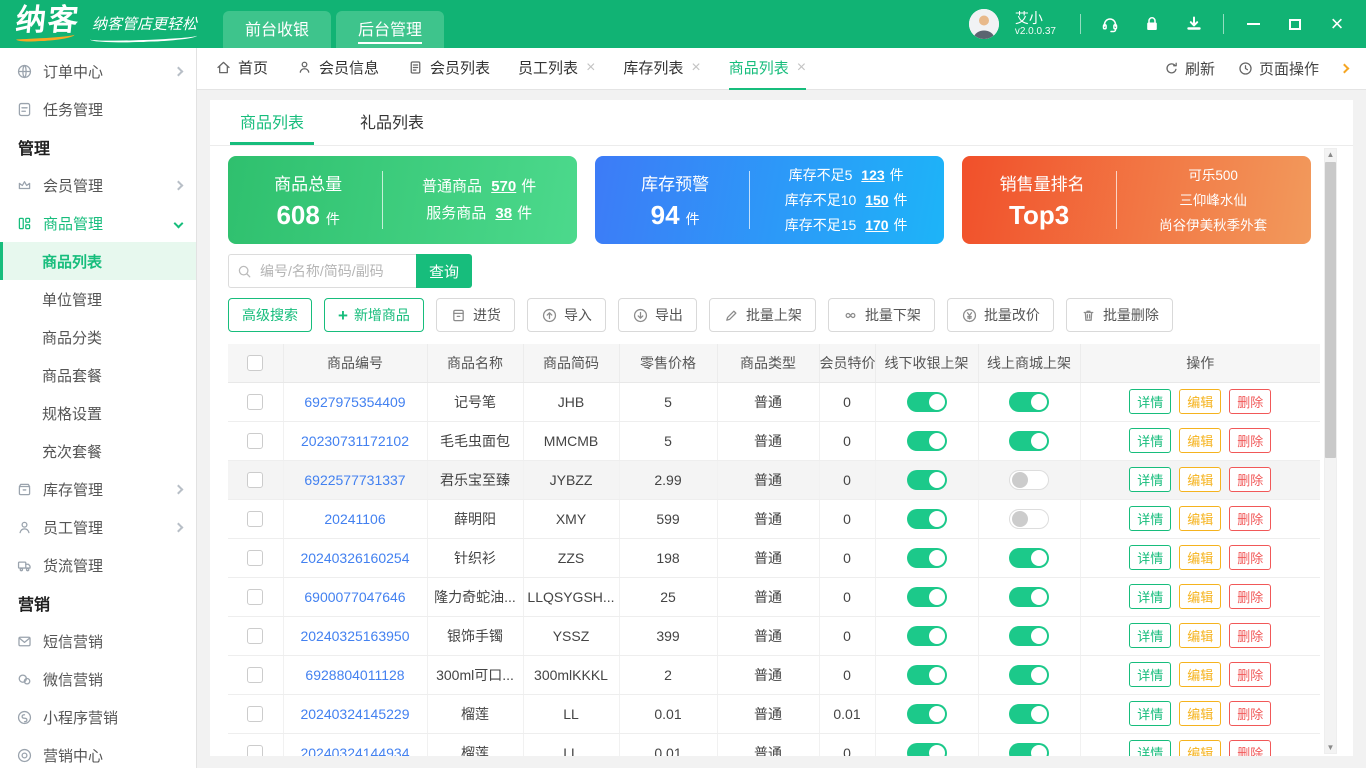 The image size is (1366, 768). I want to click on search-input, so click(322, 271).